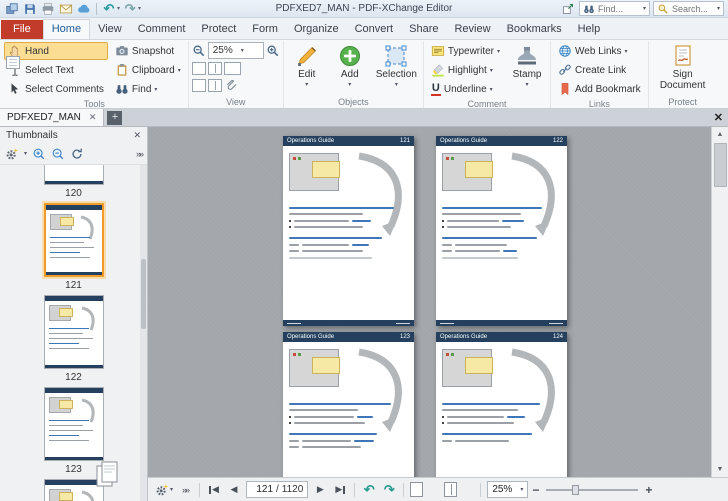 This screenshot has width=728, height=501. I want to click on highlight-button: Highlight ▾, so click(465, 70).